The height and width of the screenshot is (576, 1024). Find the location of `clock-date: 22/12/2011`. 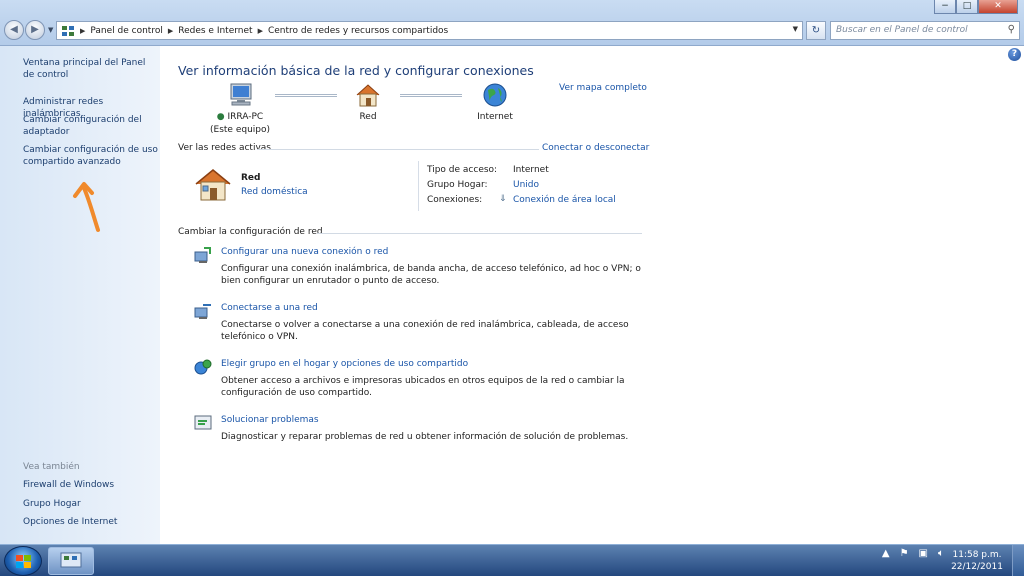

clock-date: 22/12/2011 is located at coordinates (977, 567).